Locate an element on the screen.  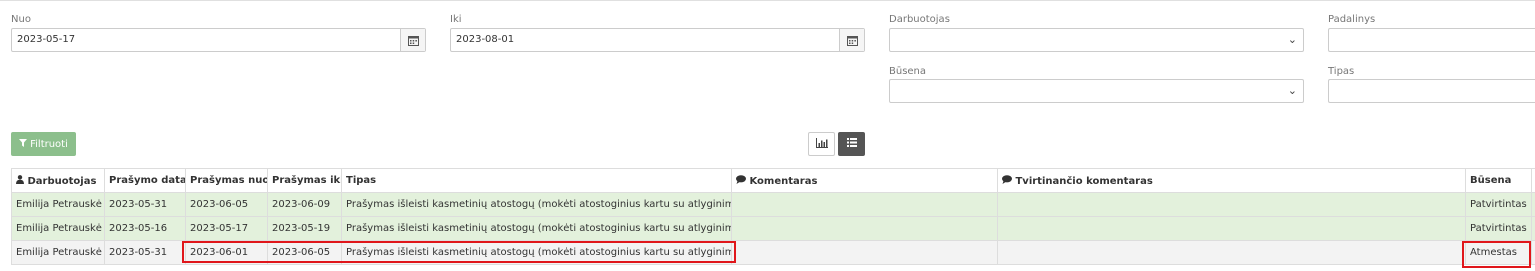
cell-busena: Atmestas is located at coordinates (1498, 252).